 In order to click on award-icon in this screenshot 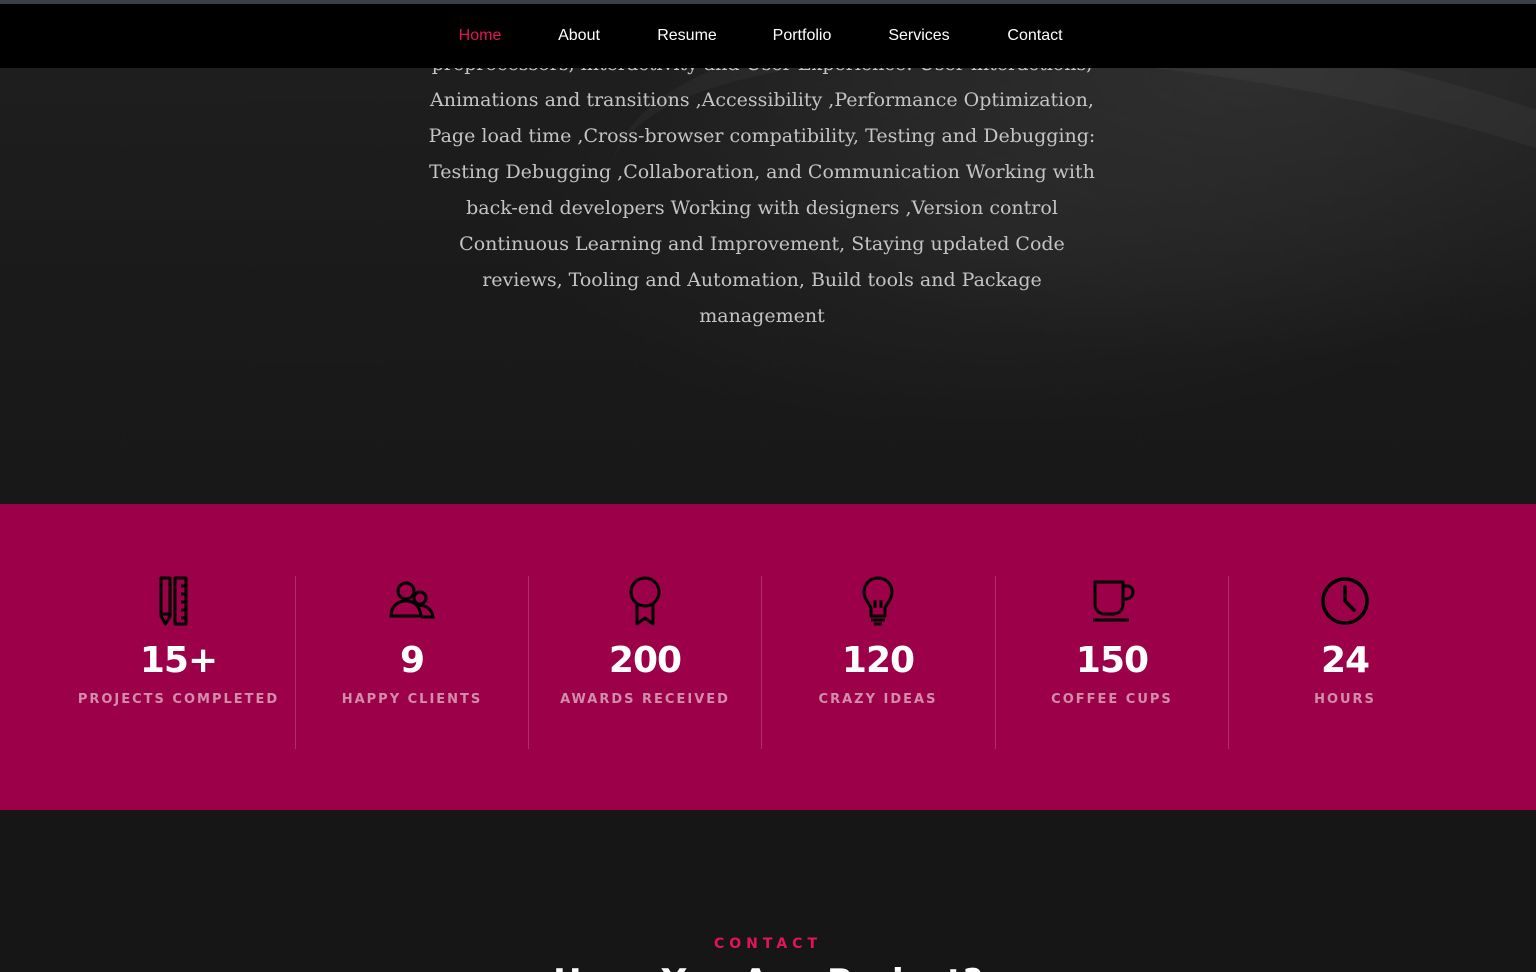, I will do `click(645, 601)`.